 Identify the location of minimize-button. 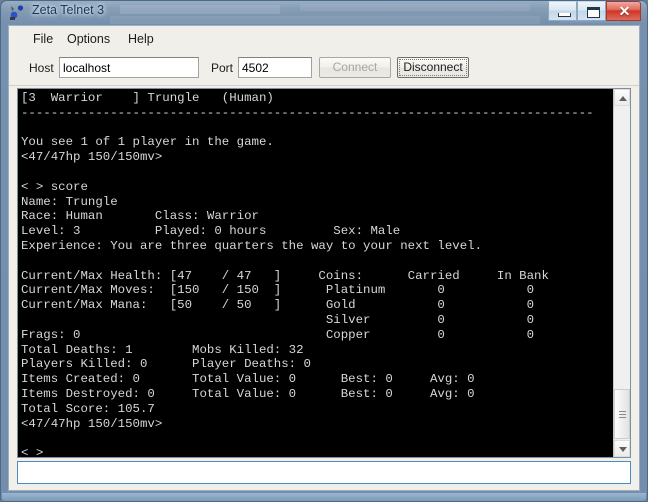
(562, 11).